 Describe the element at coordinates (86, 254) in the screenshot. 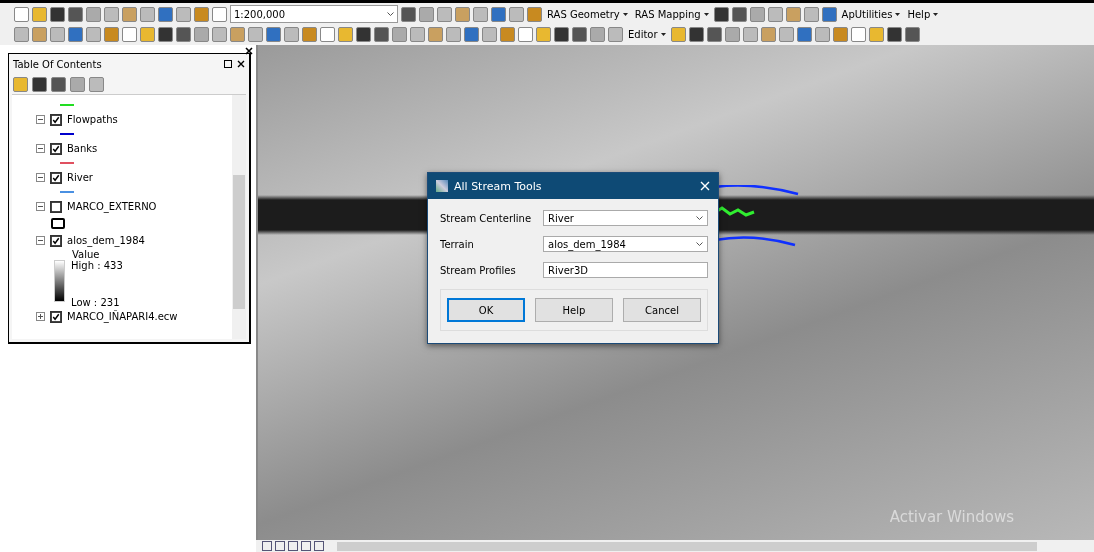

I see `legend-title: Value` at that location.